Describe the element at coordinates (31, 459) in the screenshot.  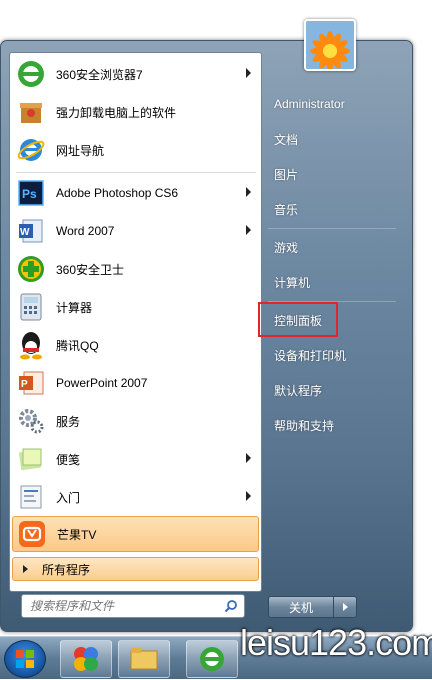
I see `sticky-notes-icon` at that location.